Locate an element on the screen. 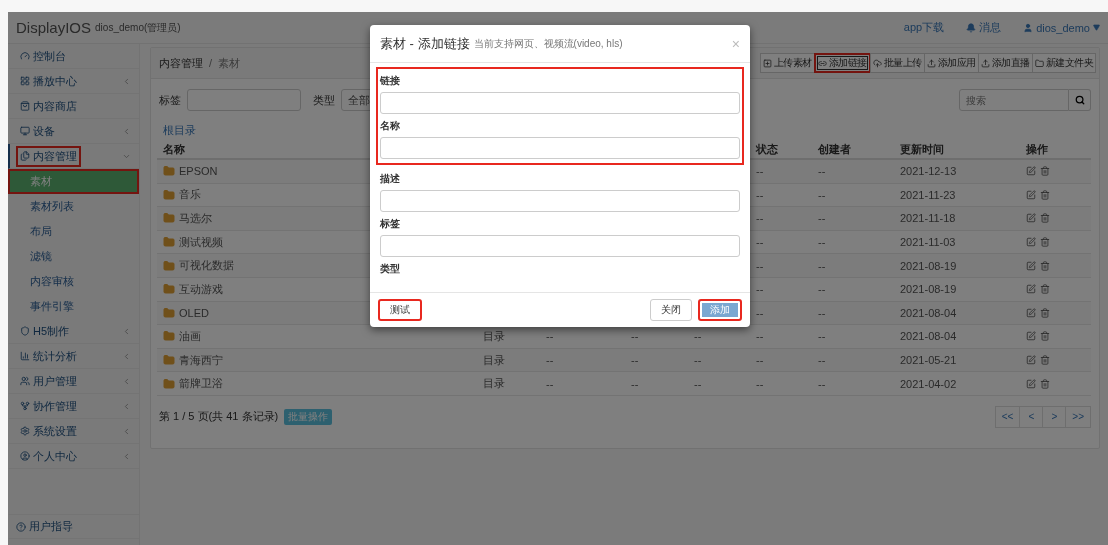 The height and width of the screenshot is (545, 1108). root-folder-link: 根目录 is located at coordinates (179, 130).